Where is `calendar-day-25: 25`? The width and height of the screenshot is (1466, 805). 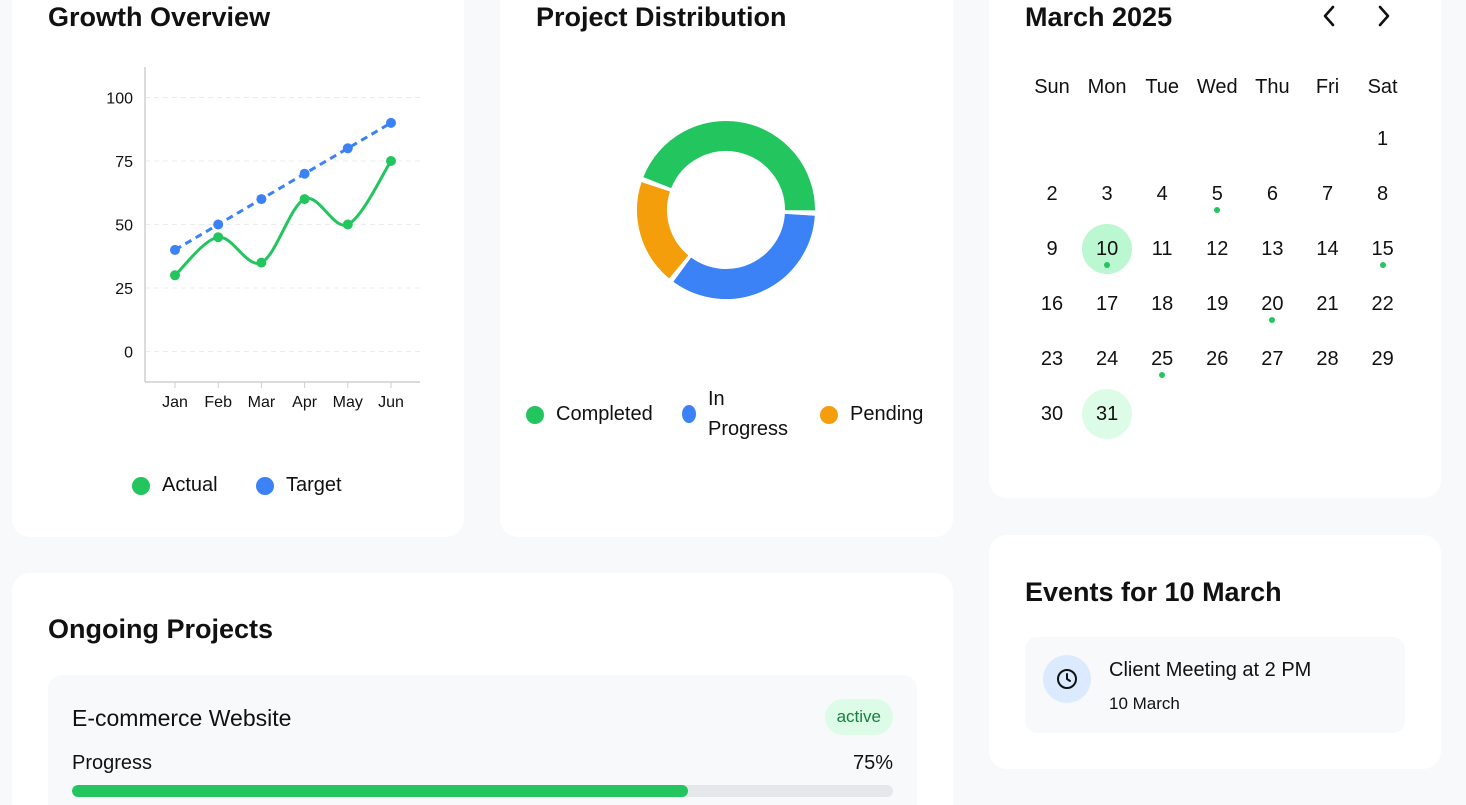 calendar-day-25: 25 is located at coordinates (1162, 359).